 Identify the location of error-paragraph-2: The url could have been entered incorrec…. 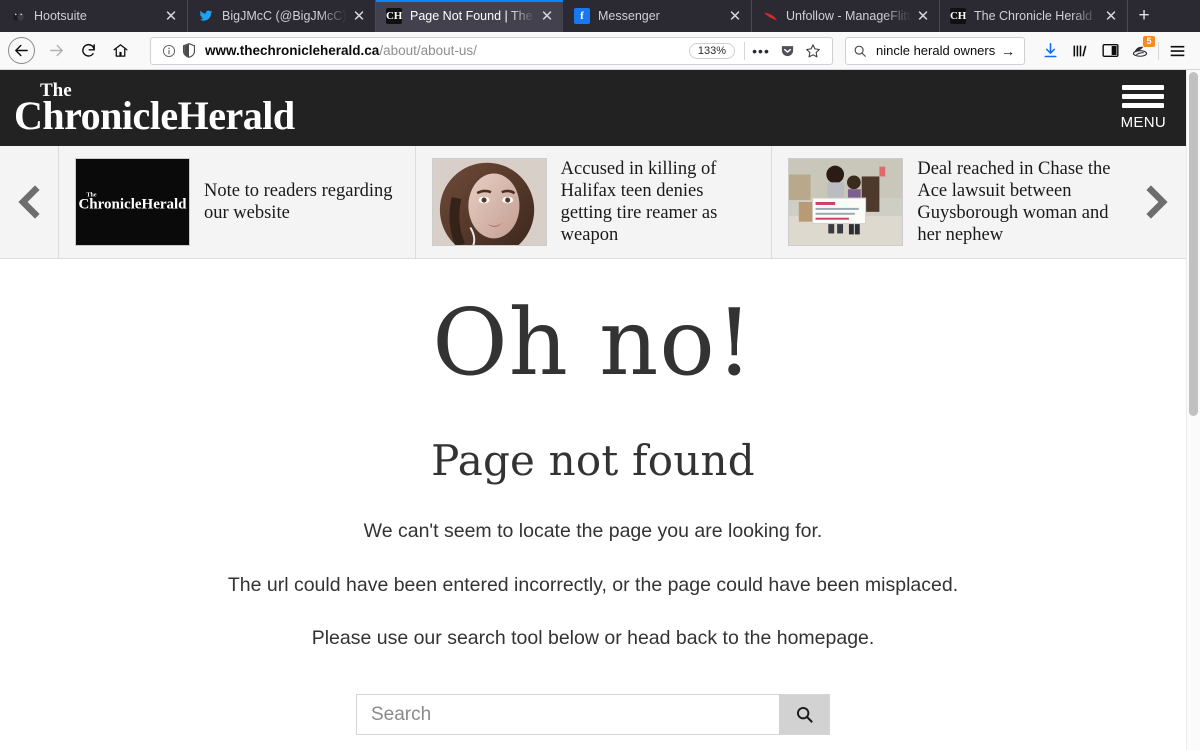
(593, 584).